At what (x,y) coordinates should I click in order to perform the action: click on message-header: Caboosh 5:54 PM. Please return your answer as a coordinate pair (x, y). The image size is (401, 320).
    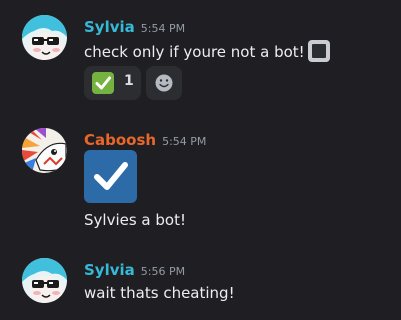
    Looking at the image, I should click on (145, 139).